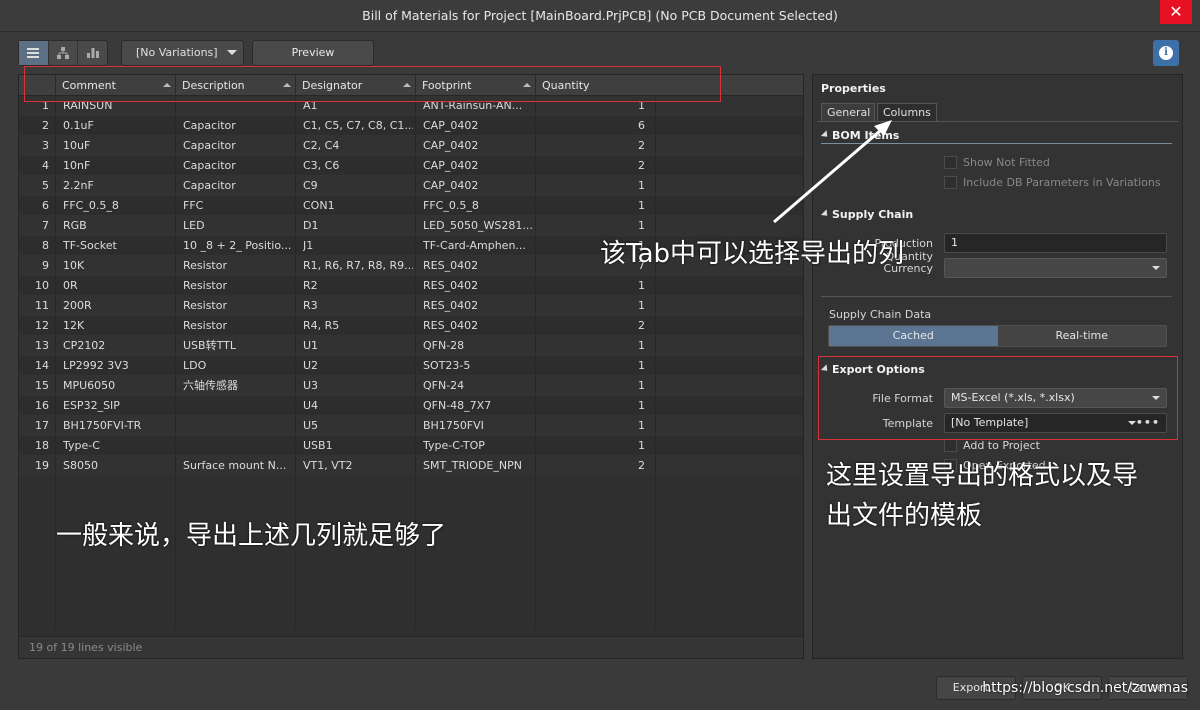  What do you see at coordinates (411, 186) in the screenshot?
I see `table-row: 5 2.2nF Capacitor C9 CAP_0402 1` at bounding box center [411, 186].